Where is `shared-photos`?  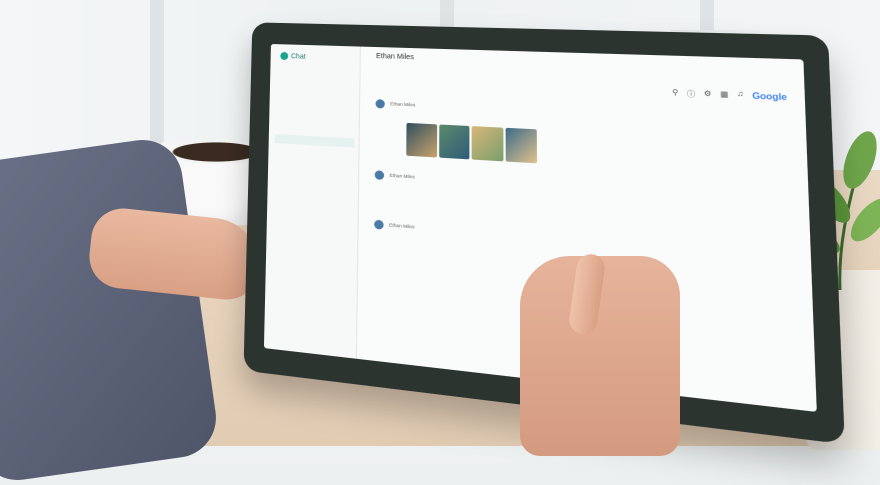 shared-photos is located at coordinates (471, 143).